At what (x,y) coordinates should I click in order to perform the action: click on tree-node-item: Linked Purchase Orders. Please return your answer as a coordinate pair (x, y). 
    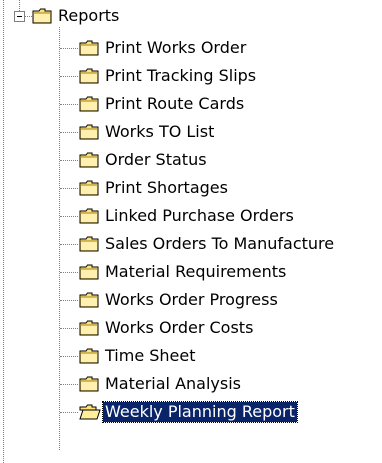
    Looking at the image, I should click on (187, 216).